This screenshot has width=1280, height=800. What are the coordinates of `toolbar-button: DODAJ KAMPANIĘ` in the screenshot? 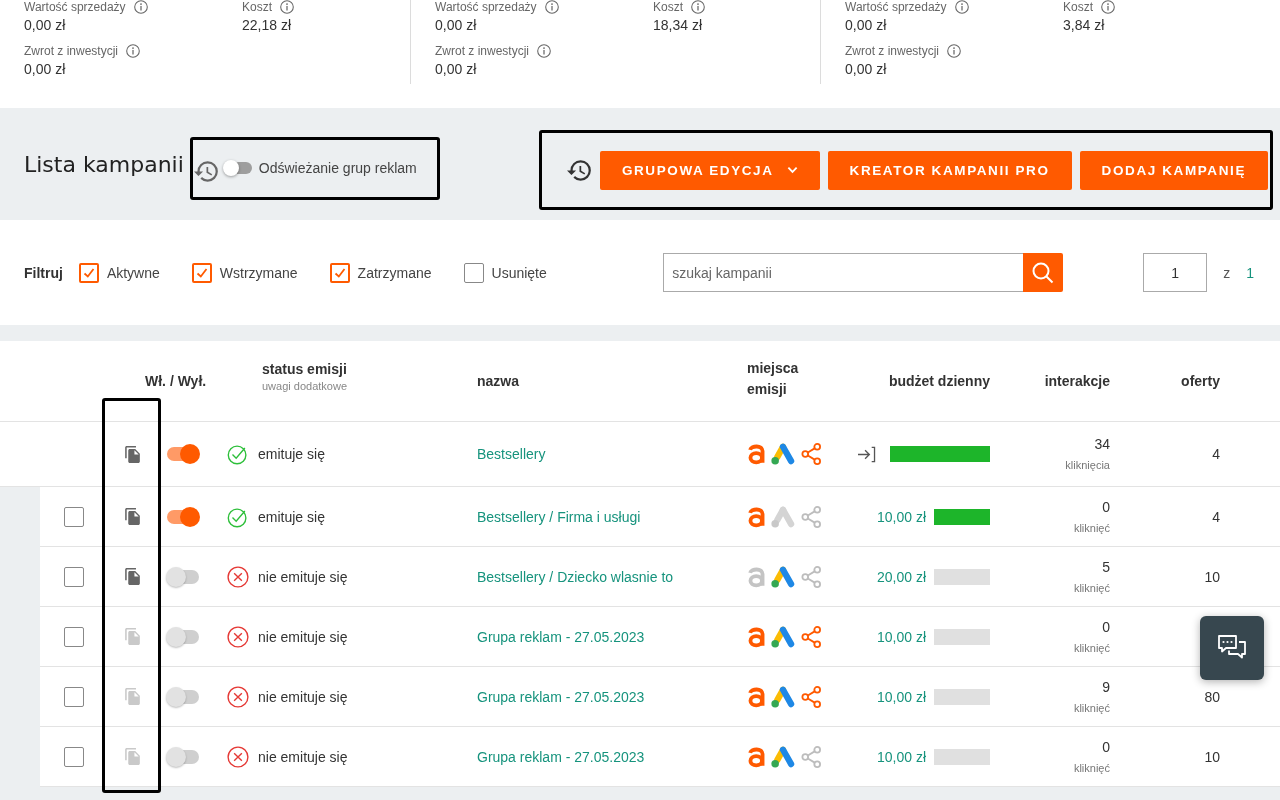 It's located at (1173, 170).